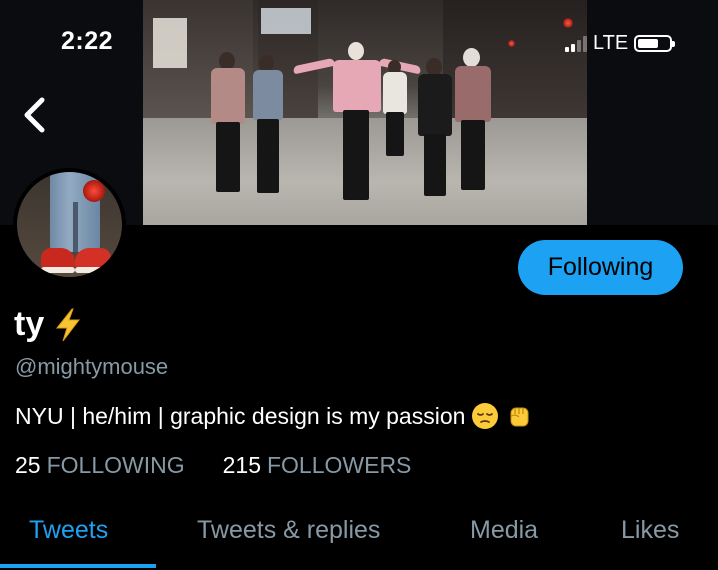 This screenshot has height=570, width=718. Describe the element at coordinates (35, 115) in the screenshot. I see `chevron-left-icon` at that location.